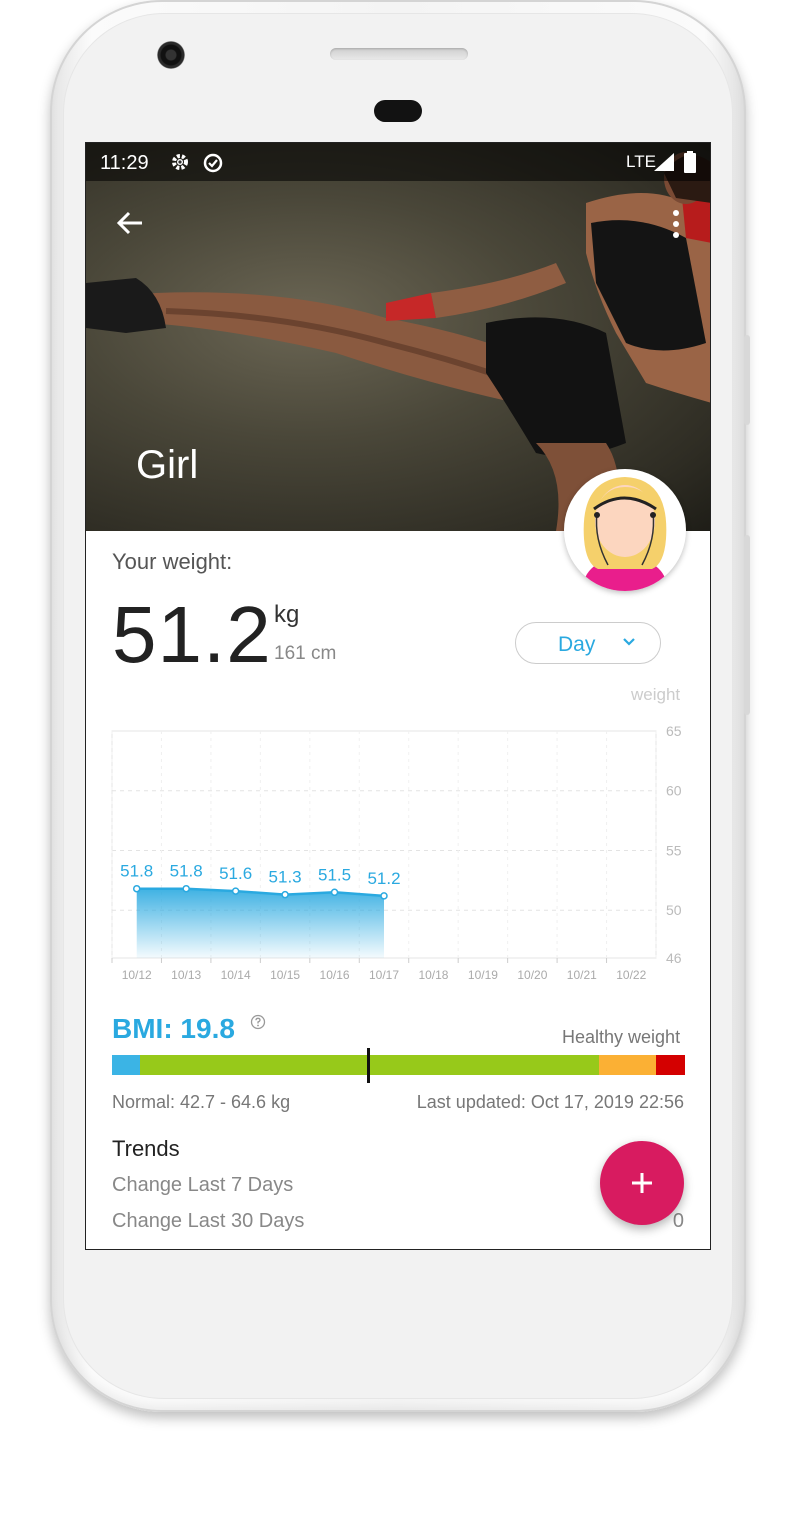 The width and height of the screenshot is (800, 1533). What do you see at coordinates (236, 975) in the screenshot?
I see `x-tick-label: 10/14` at bounding box center [236, 975].